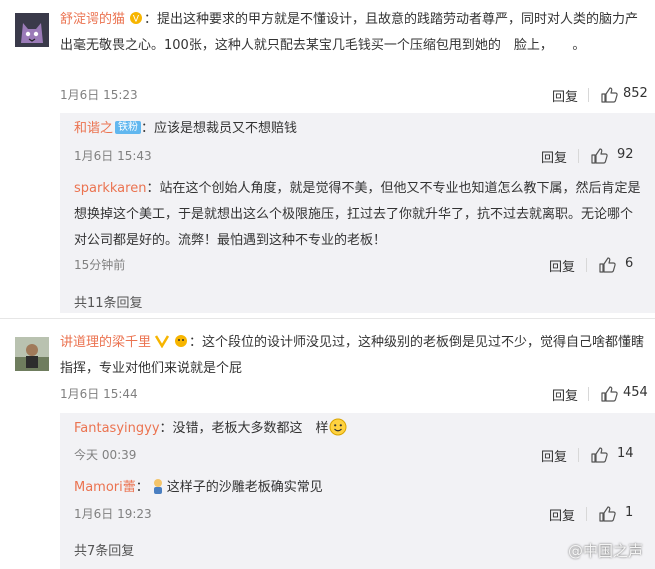 This screenshot has width=655, height=569. Describe the element at coordinates (105, 342) in the screenshot. I see `comment-username: 讲道理的梁千里` at that location.